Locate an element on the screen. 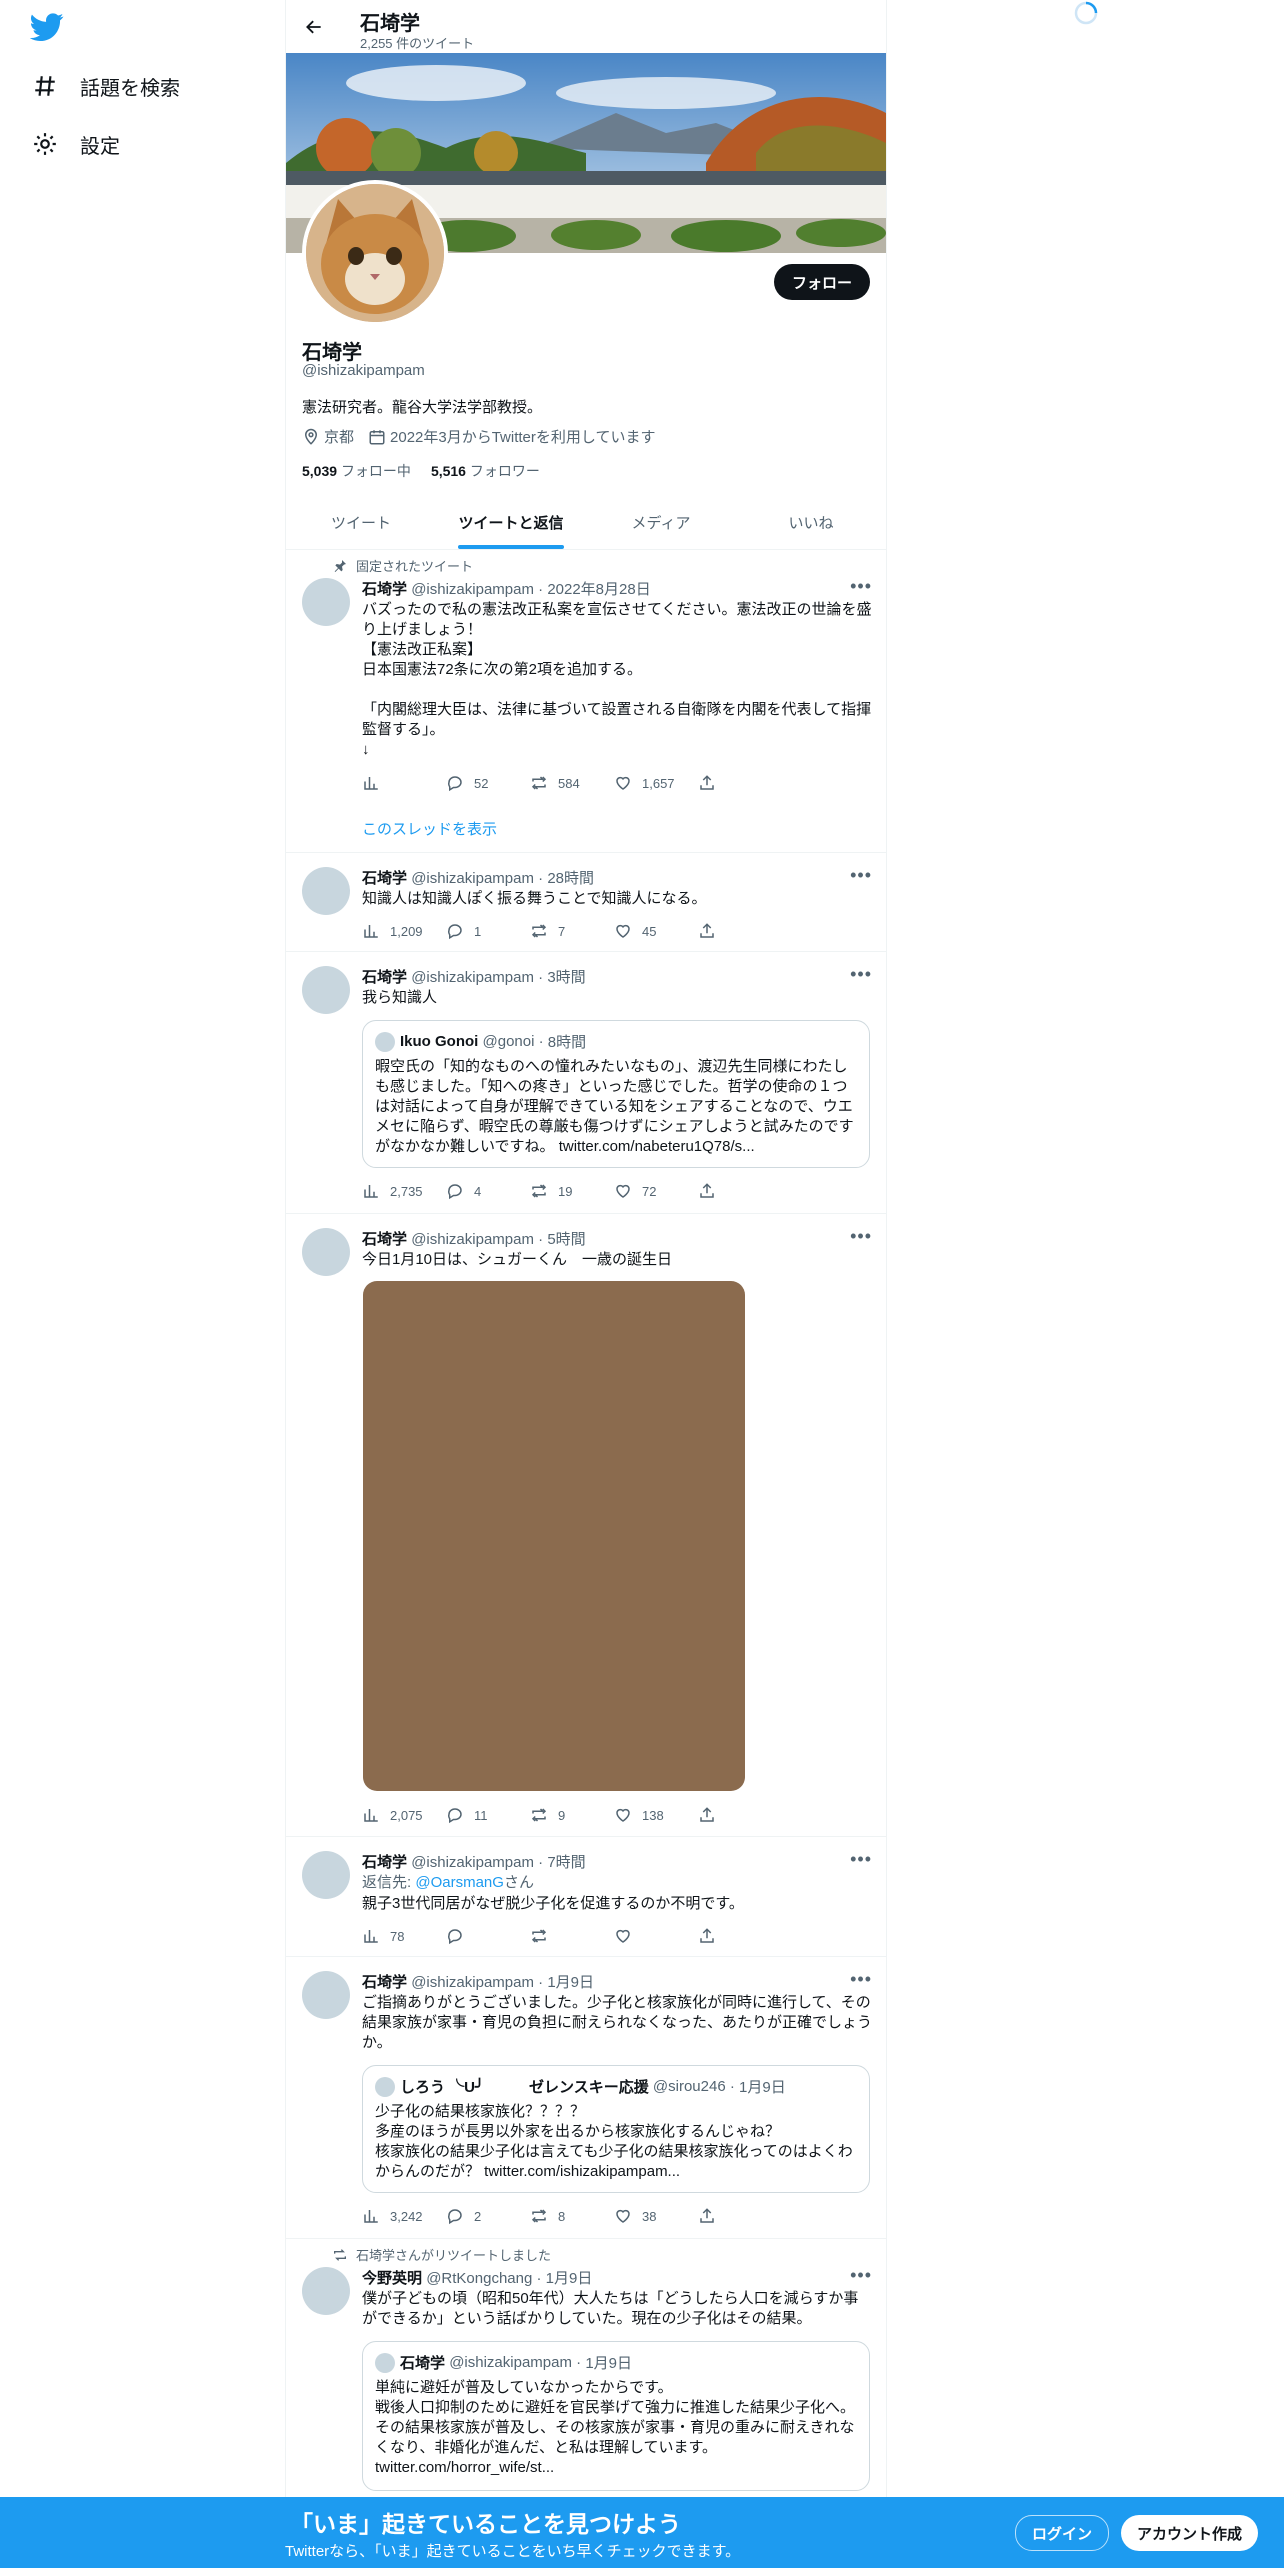 The image size is (1284, 2568). profile-avatar is located at coordinates (375, 253).